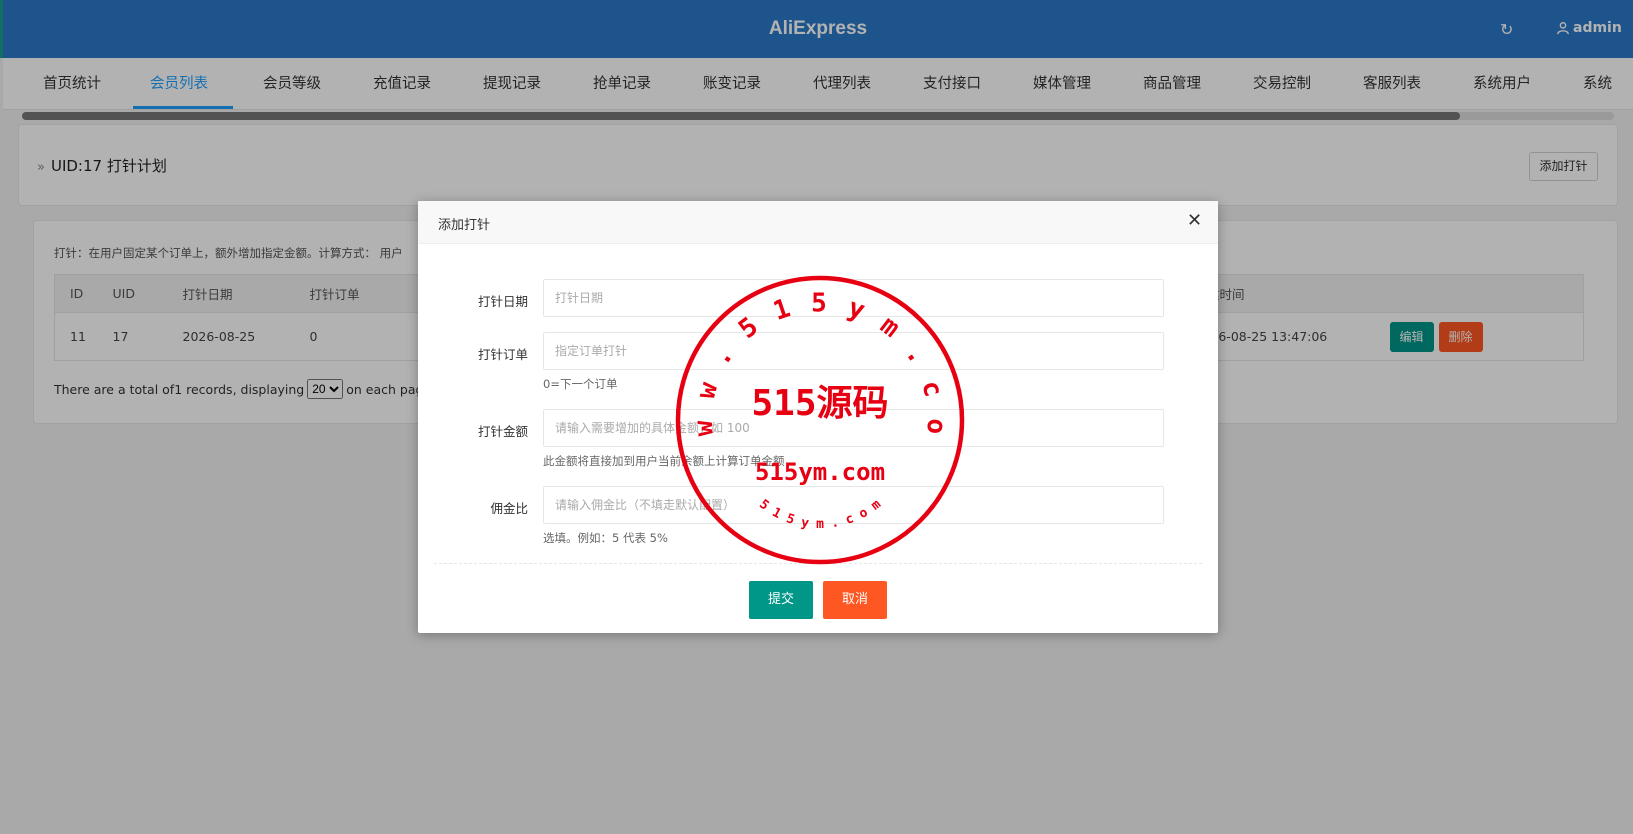  What do you see at coordinates (818, 222) in the screenshot?
I see `modal-header: 添加打针 ✕` at bounding box center [818, 222].